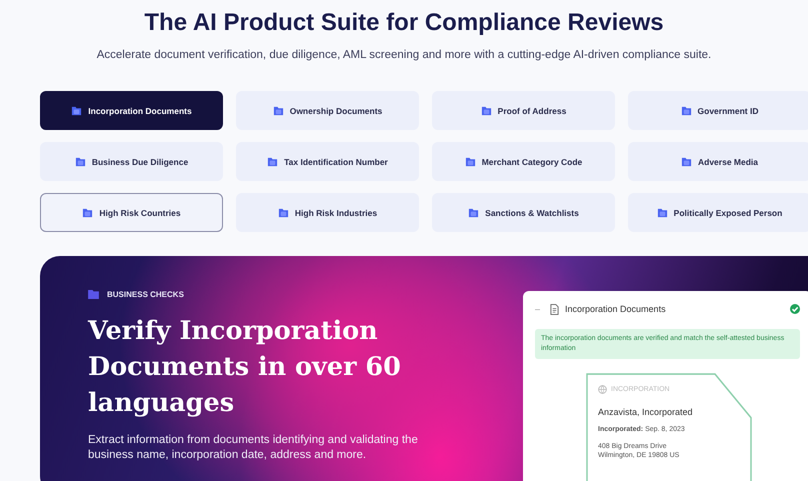 The image size is (808, 481). Describe the element at coordinates (327, 161) in the screenshot. I see `category-tab: Tax Identification Number` at that location.